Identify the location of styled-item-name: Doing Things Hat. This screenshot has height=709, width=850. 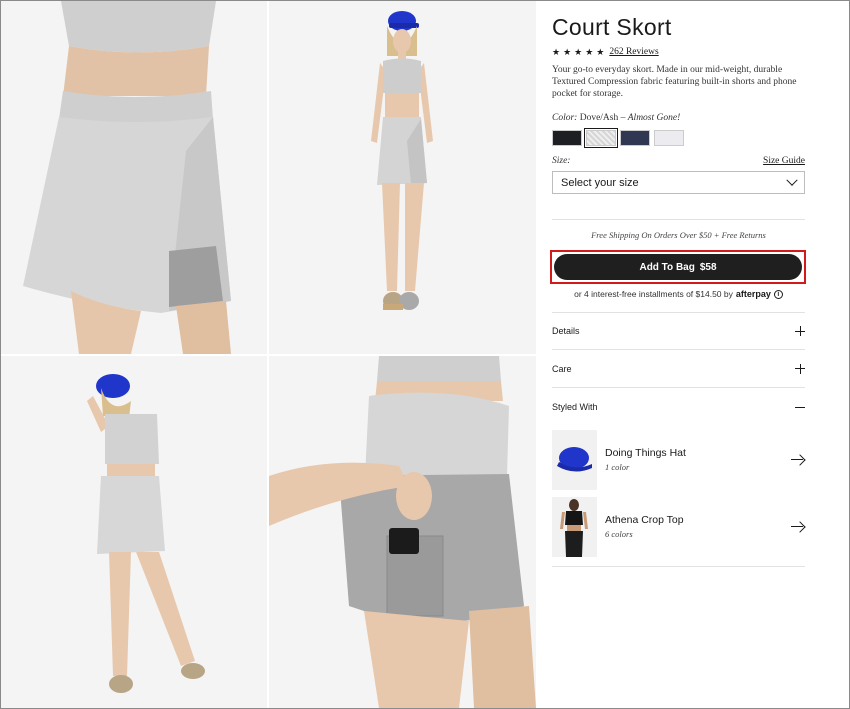
(698, 453).